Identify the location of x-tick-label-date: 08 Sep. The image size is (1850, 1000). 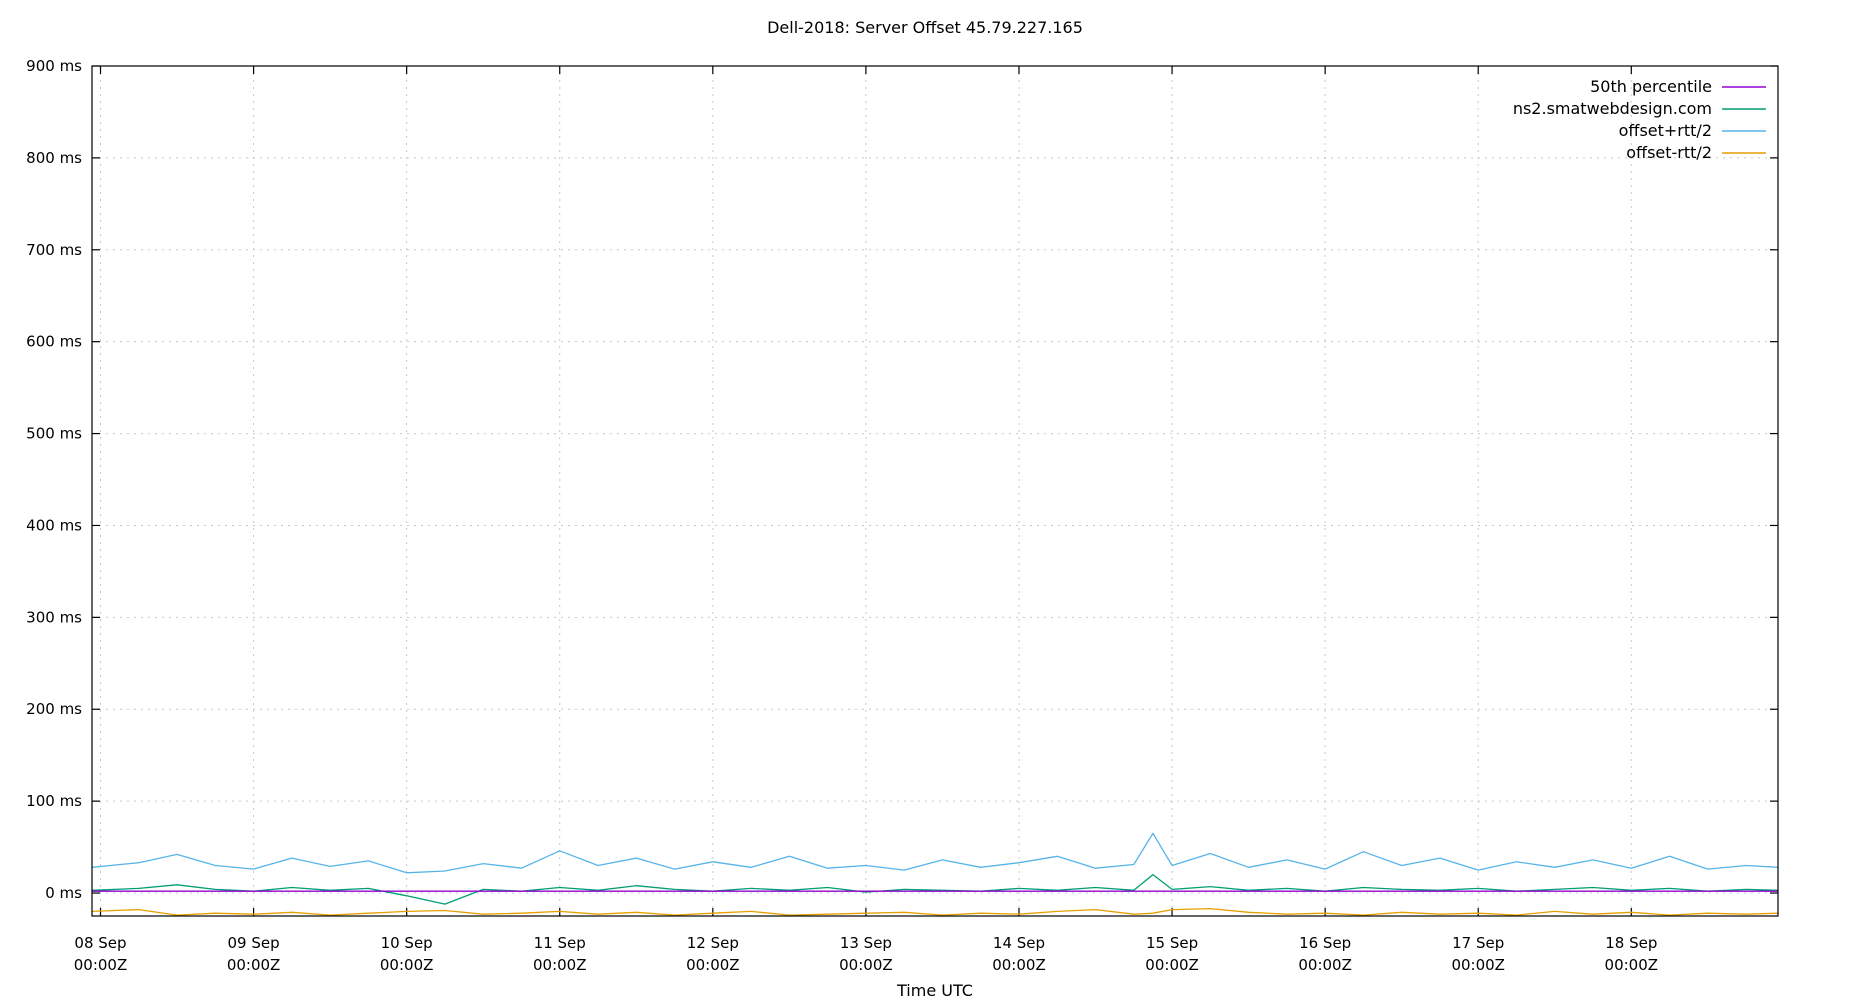
(100, 943).